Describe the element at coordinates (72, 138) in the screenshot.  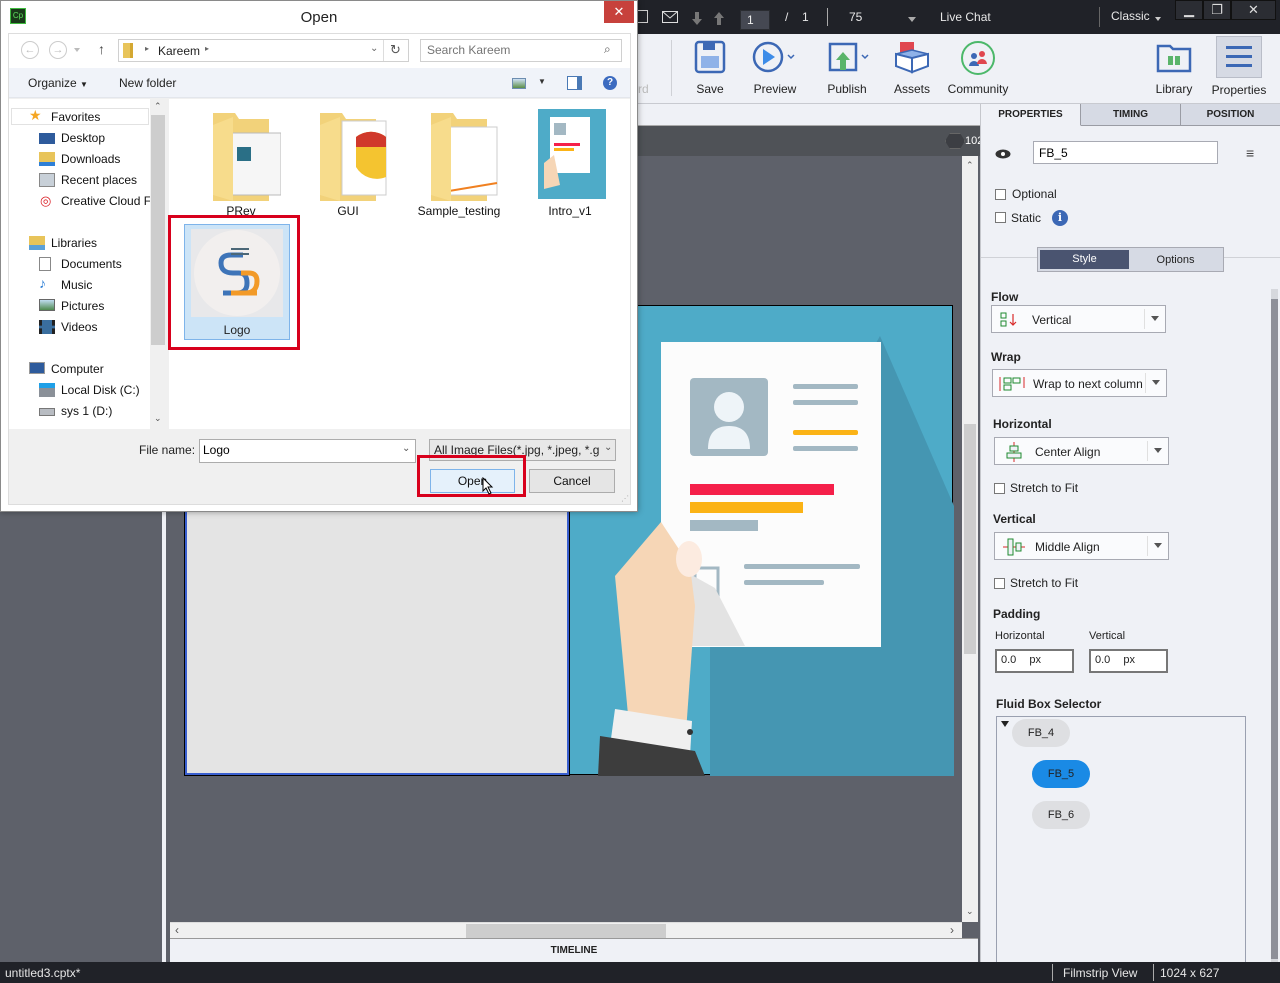
I see `nav-desktop: Desktop` at that location.